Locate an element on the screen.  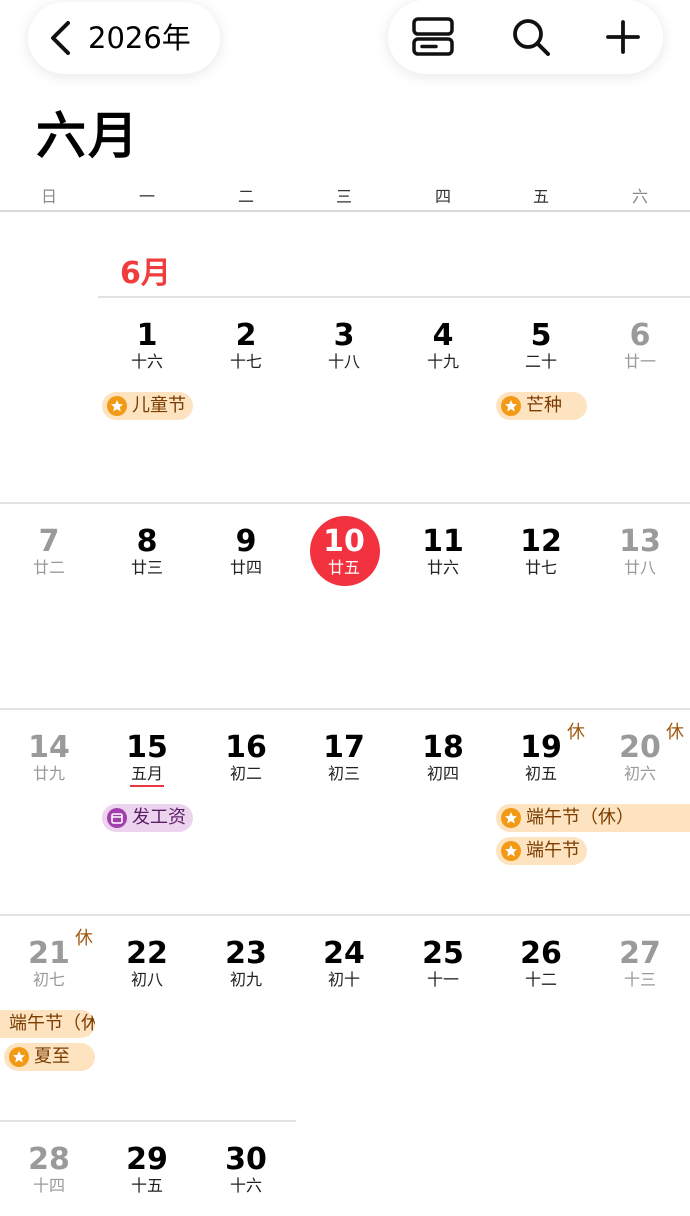
day-cell: 27 十三 is located at coordinates (640, 963).